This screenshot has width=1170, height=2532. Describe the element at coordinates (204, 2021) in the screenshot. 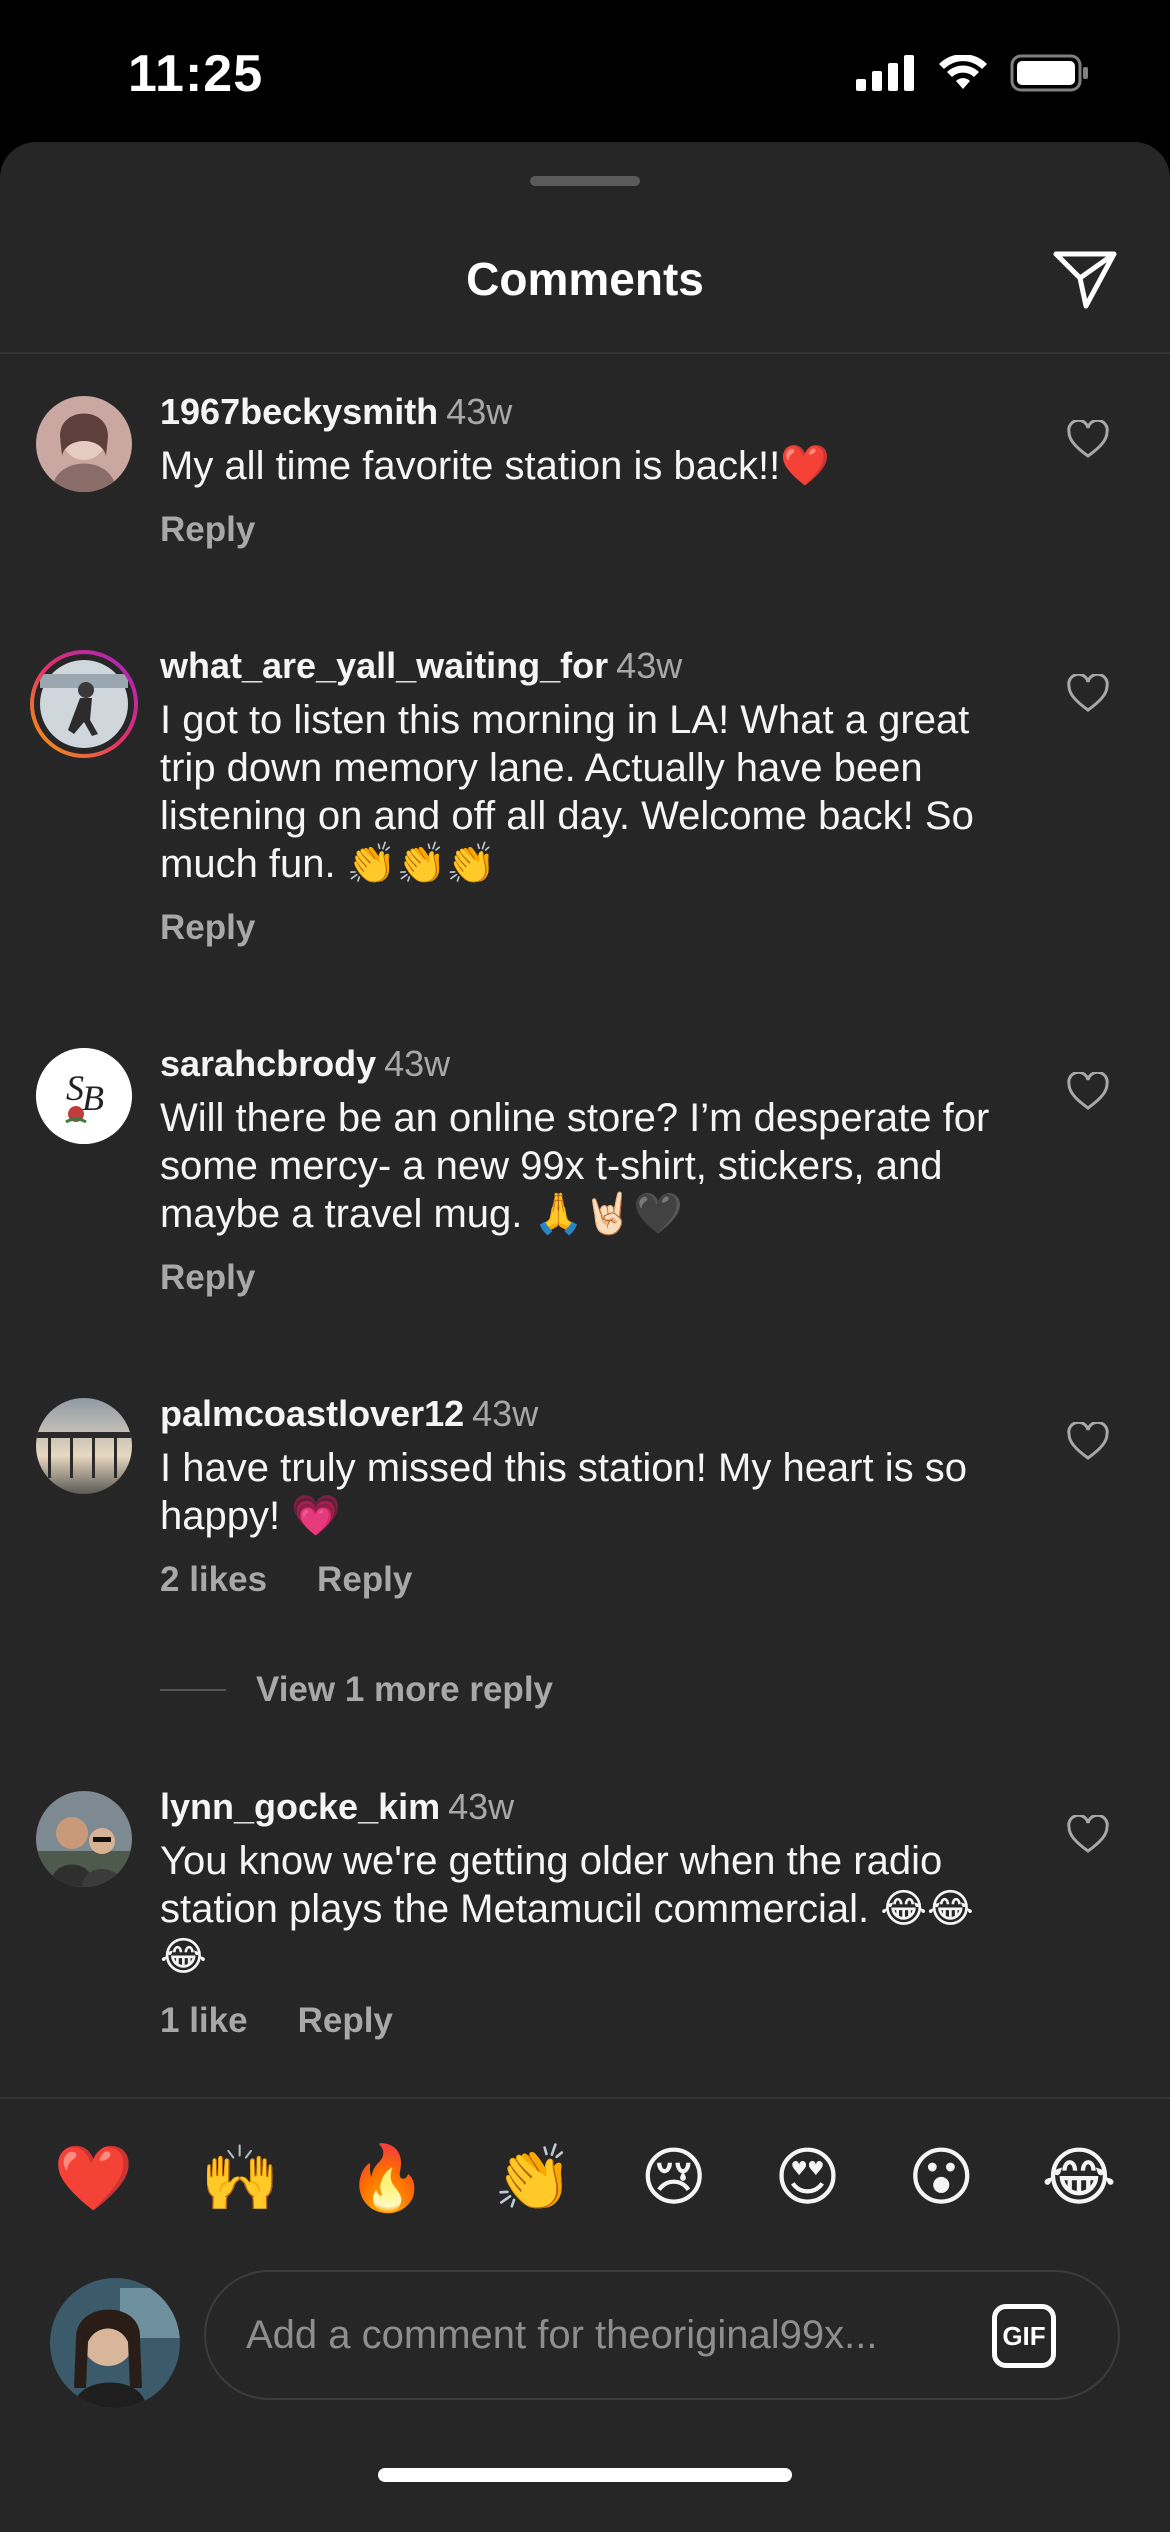

I see `likes-count: 1 like` at that location.